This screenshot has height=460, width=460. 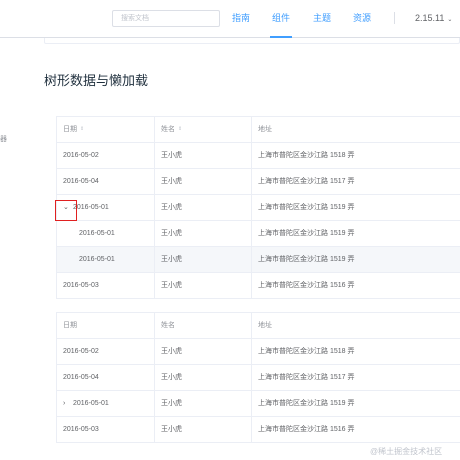 I want to click on nav-link-guide: 指南, so click(x=241, y=18).